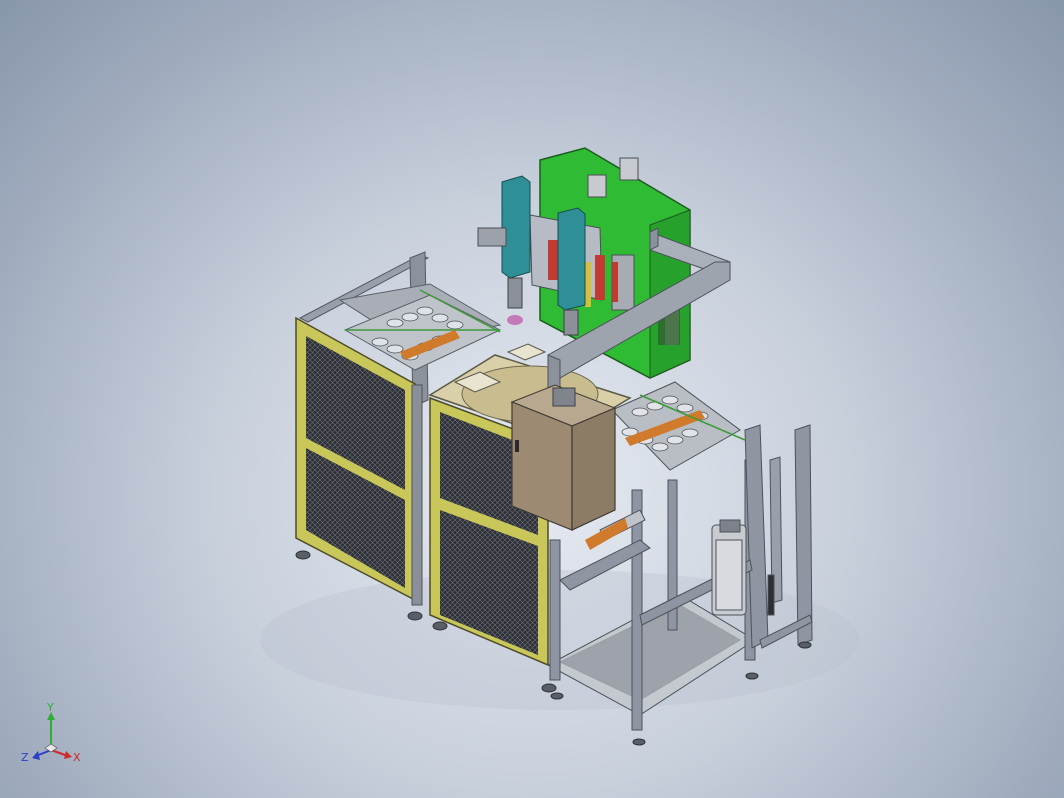 Image resolution: width=1064 pixels, height=798 pixels. What do you see at coordinates (53, 737) in the screenshot?
I see `coordinate-triad: Y X Z` at bounding box center [53, 737].